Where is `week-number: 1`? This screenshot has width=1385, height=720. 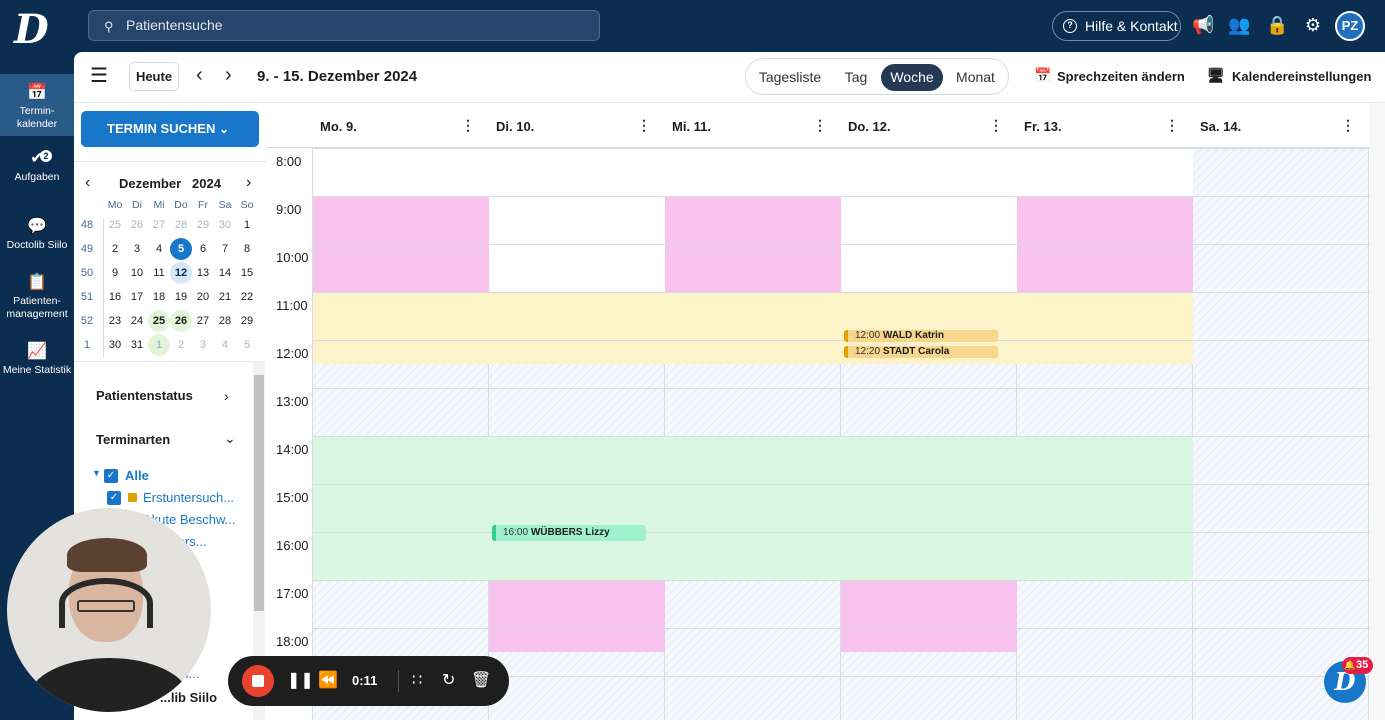 week-number: 1 is located at coordinates (87, 345).